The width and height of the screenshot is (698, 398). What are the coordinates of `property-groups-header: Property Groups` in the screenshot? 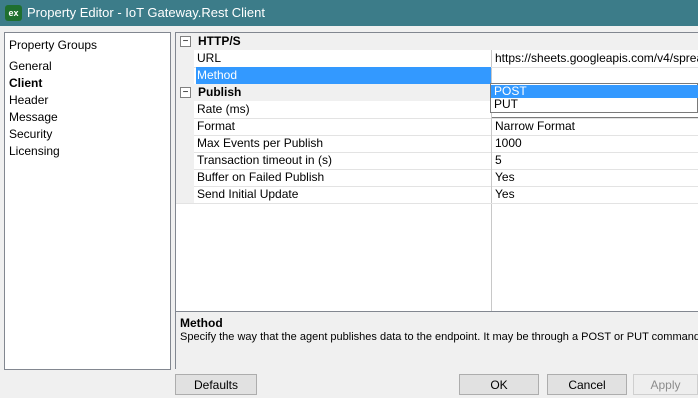 It's located at (53, 45).